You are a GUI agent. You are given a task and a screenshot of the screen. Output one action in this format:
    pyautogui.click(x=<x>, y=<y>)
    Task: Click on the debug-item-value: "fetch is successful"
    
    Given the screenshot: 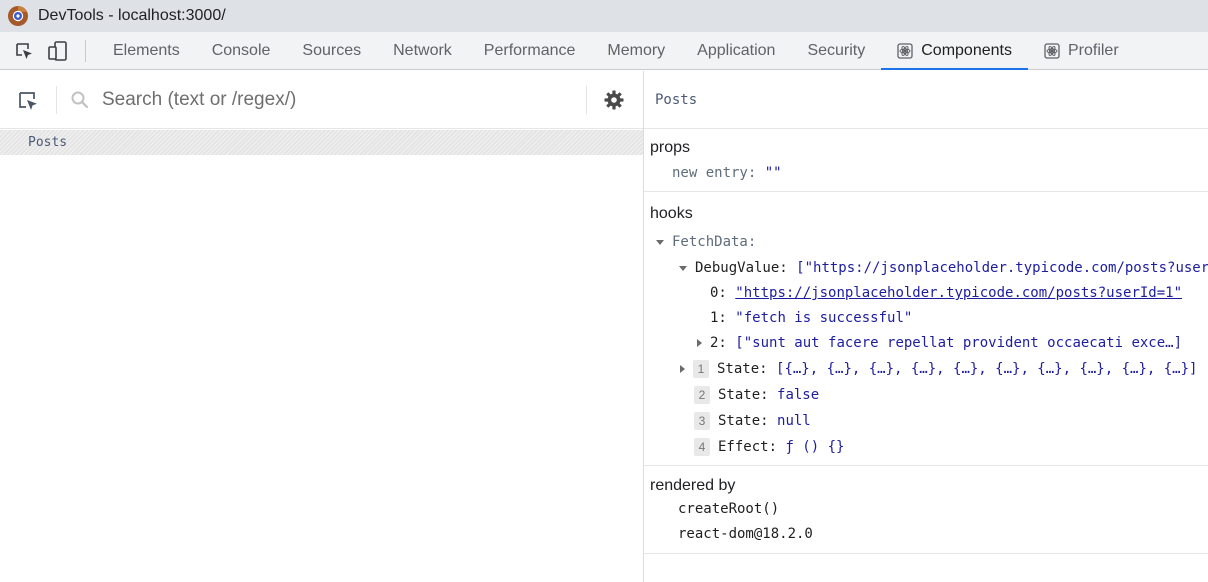 What is the action you would take?
    pyautogui.click(x=824, y=318)
    